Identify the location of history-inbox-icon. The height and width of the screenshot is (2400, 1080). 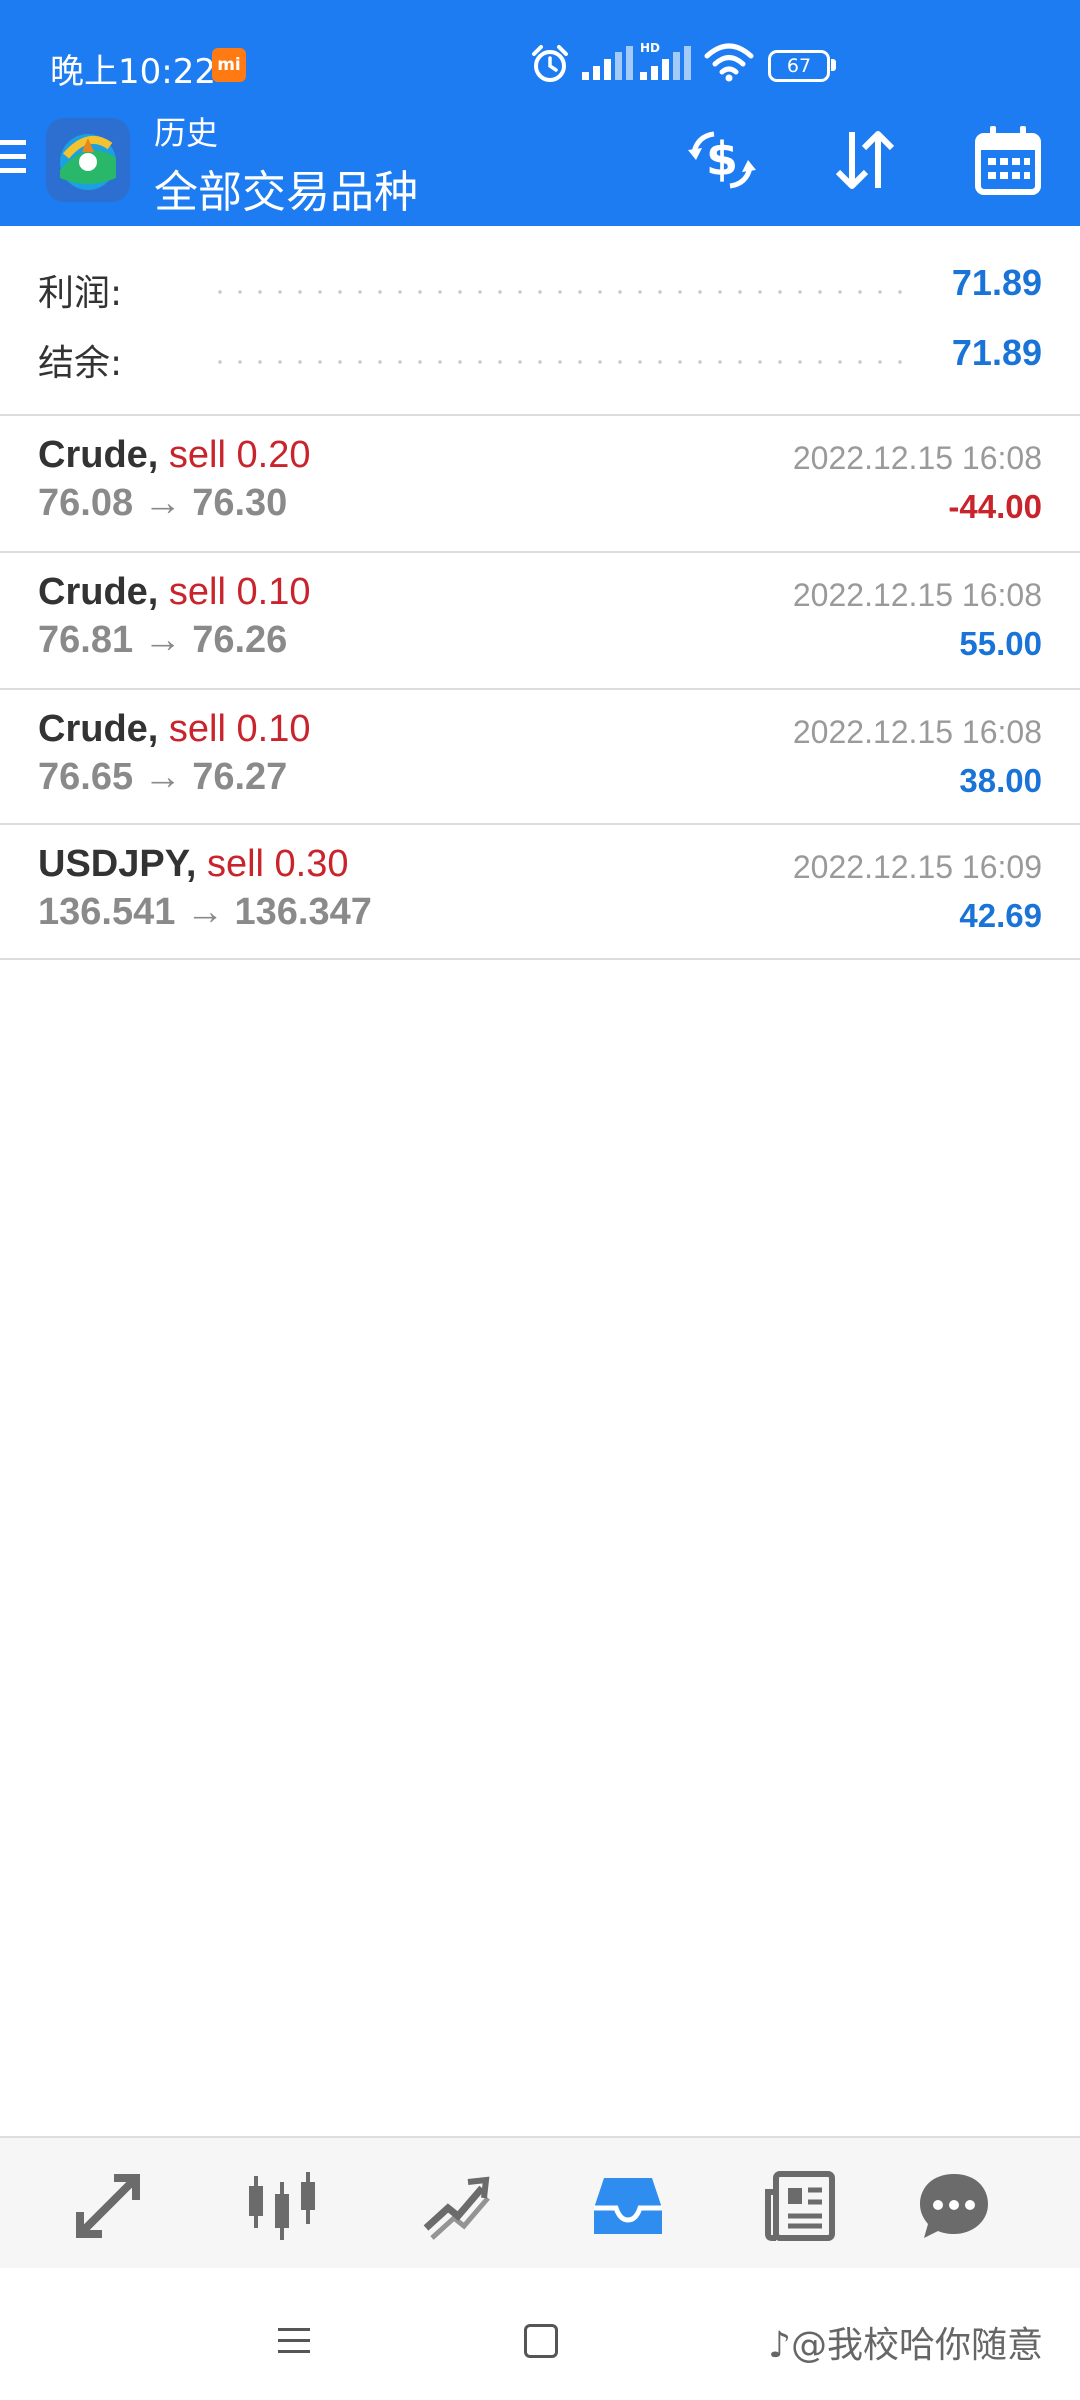
(628, 2206).